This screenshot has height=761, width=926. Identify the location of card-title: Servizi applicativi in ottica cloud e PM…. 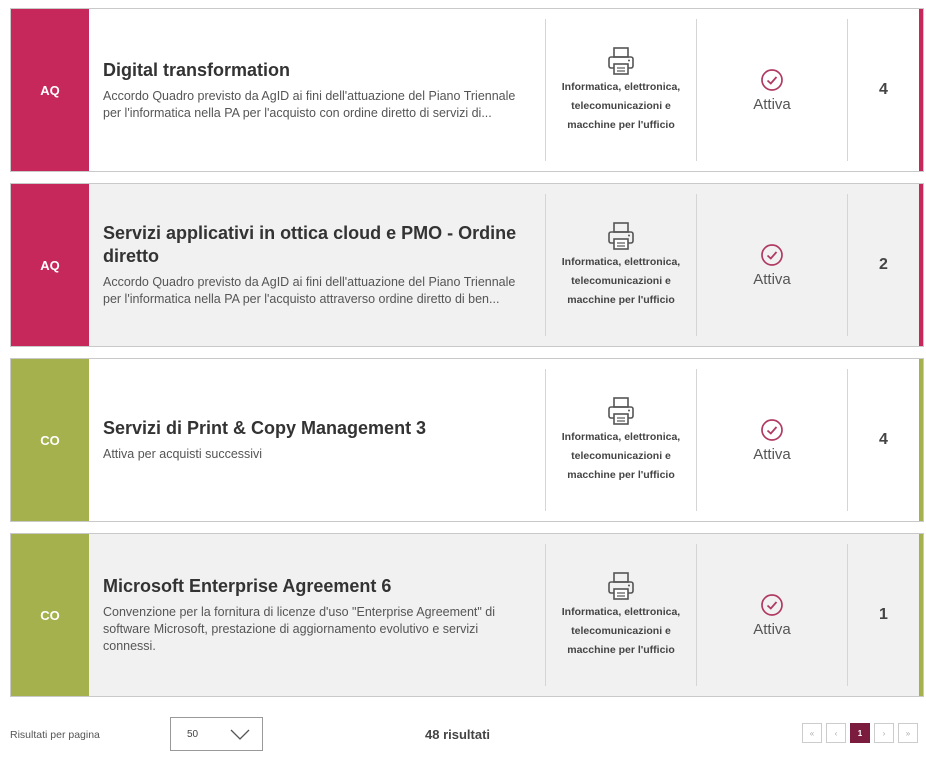
(314, 245).